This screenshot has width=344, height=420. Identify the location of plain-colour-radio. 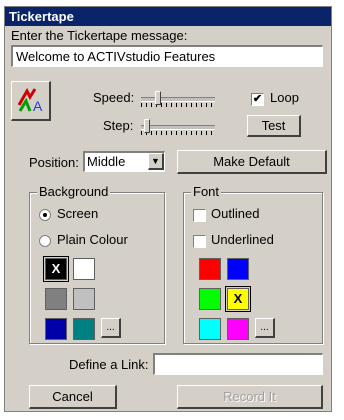
(45, 241).